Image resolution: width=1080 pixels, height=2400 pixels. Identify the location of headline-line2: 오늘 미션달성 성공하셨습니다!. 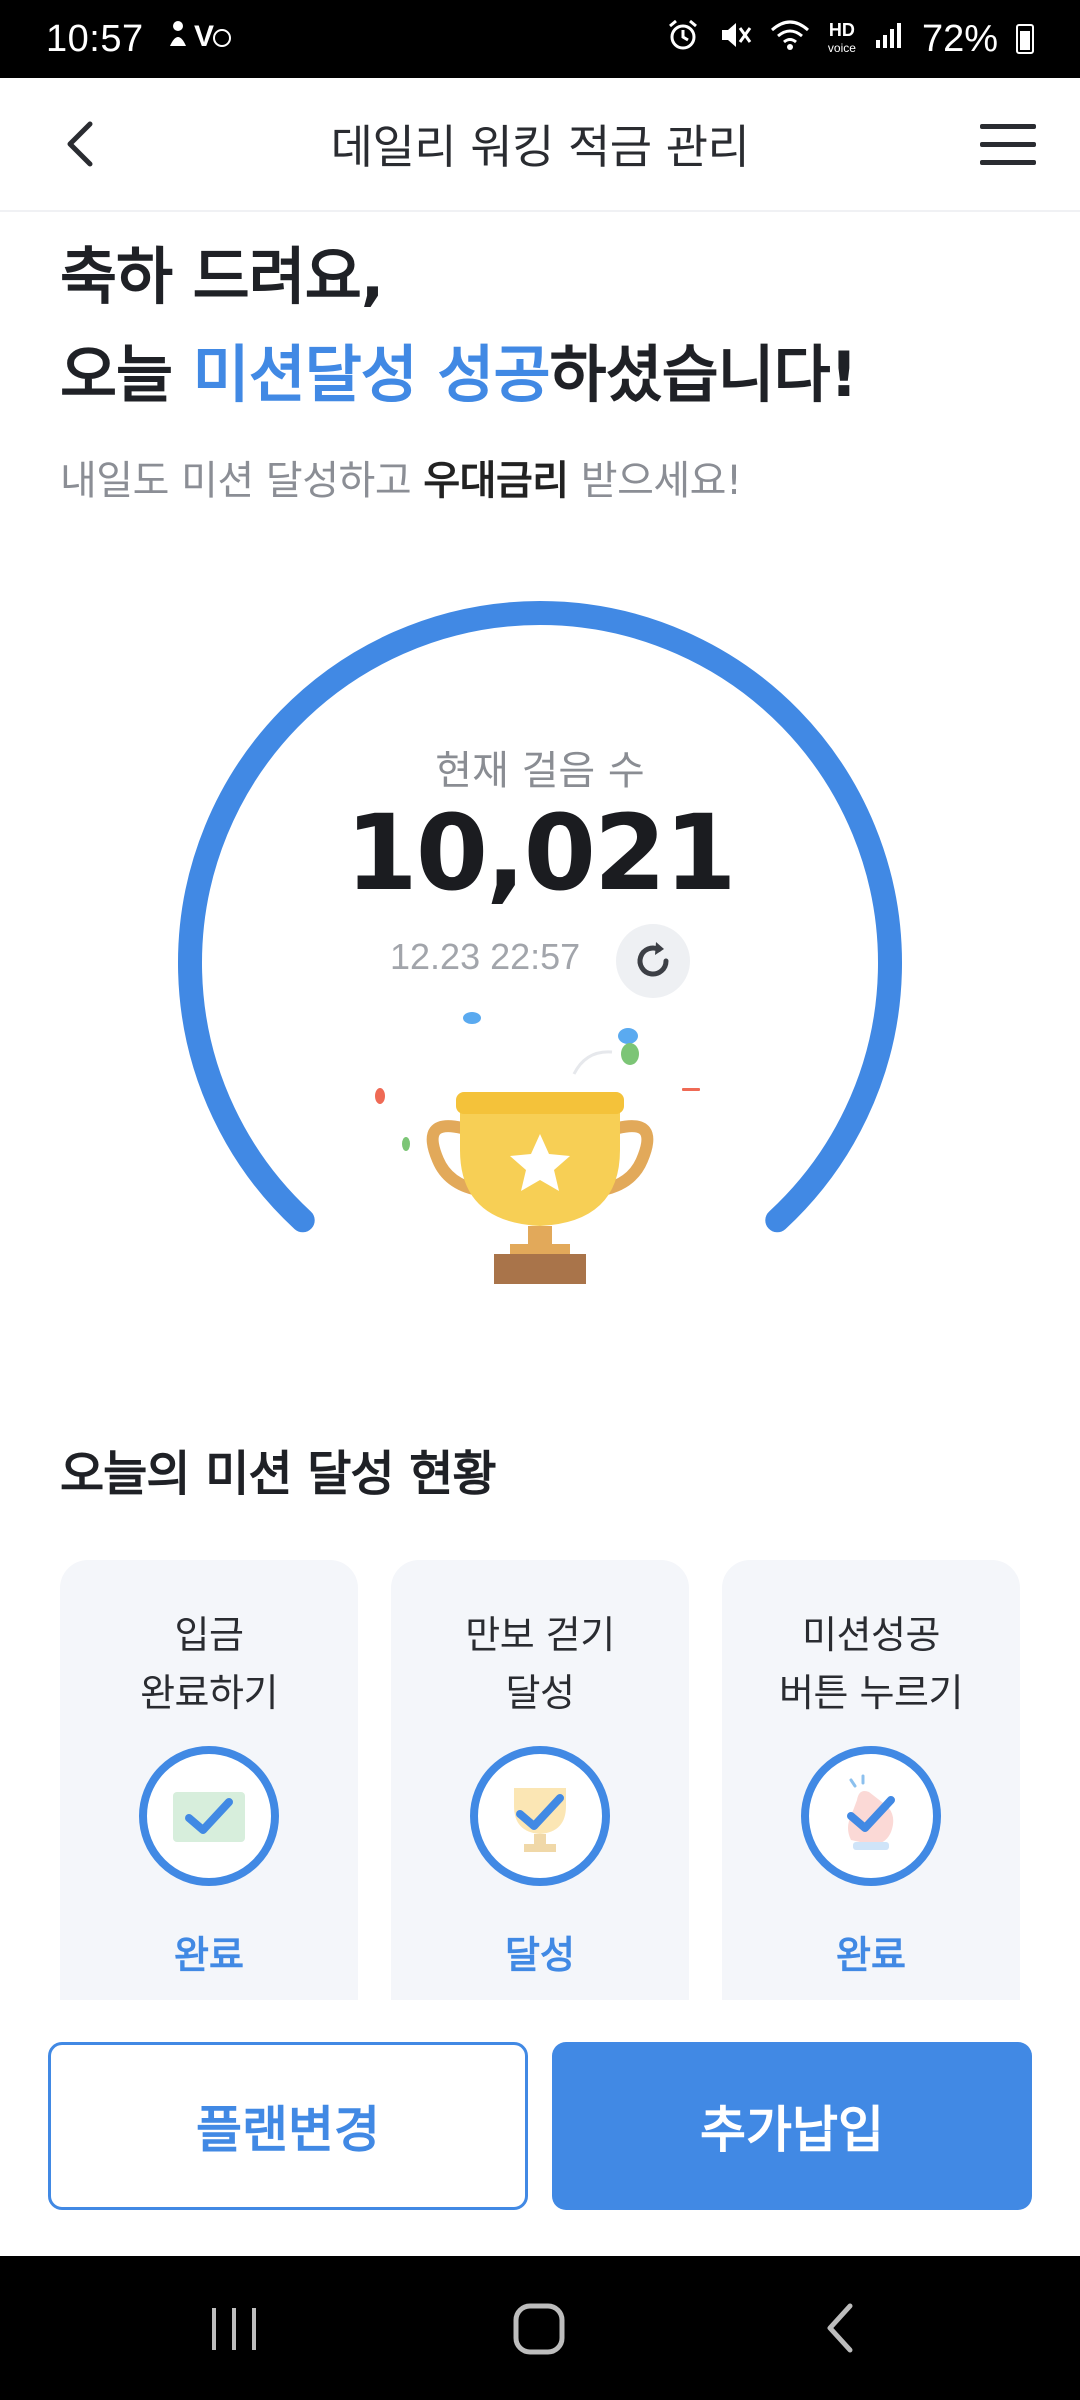
(459, 375).